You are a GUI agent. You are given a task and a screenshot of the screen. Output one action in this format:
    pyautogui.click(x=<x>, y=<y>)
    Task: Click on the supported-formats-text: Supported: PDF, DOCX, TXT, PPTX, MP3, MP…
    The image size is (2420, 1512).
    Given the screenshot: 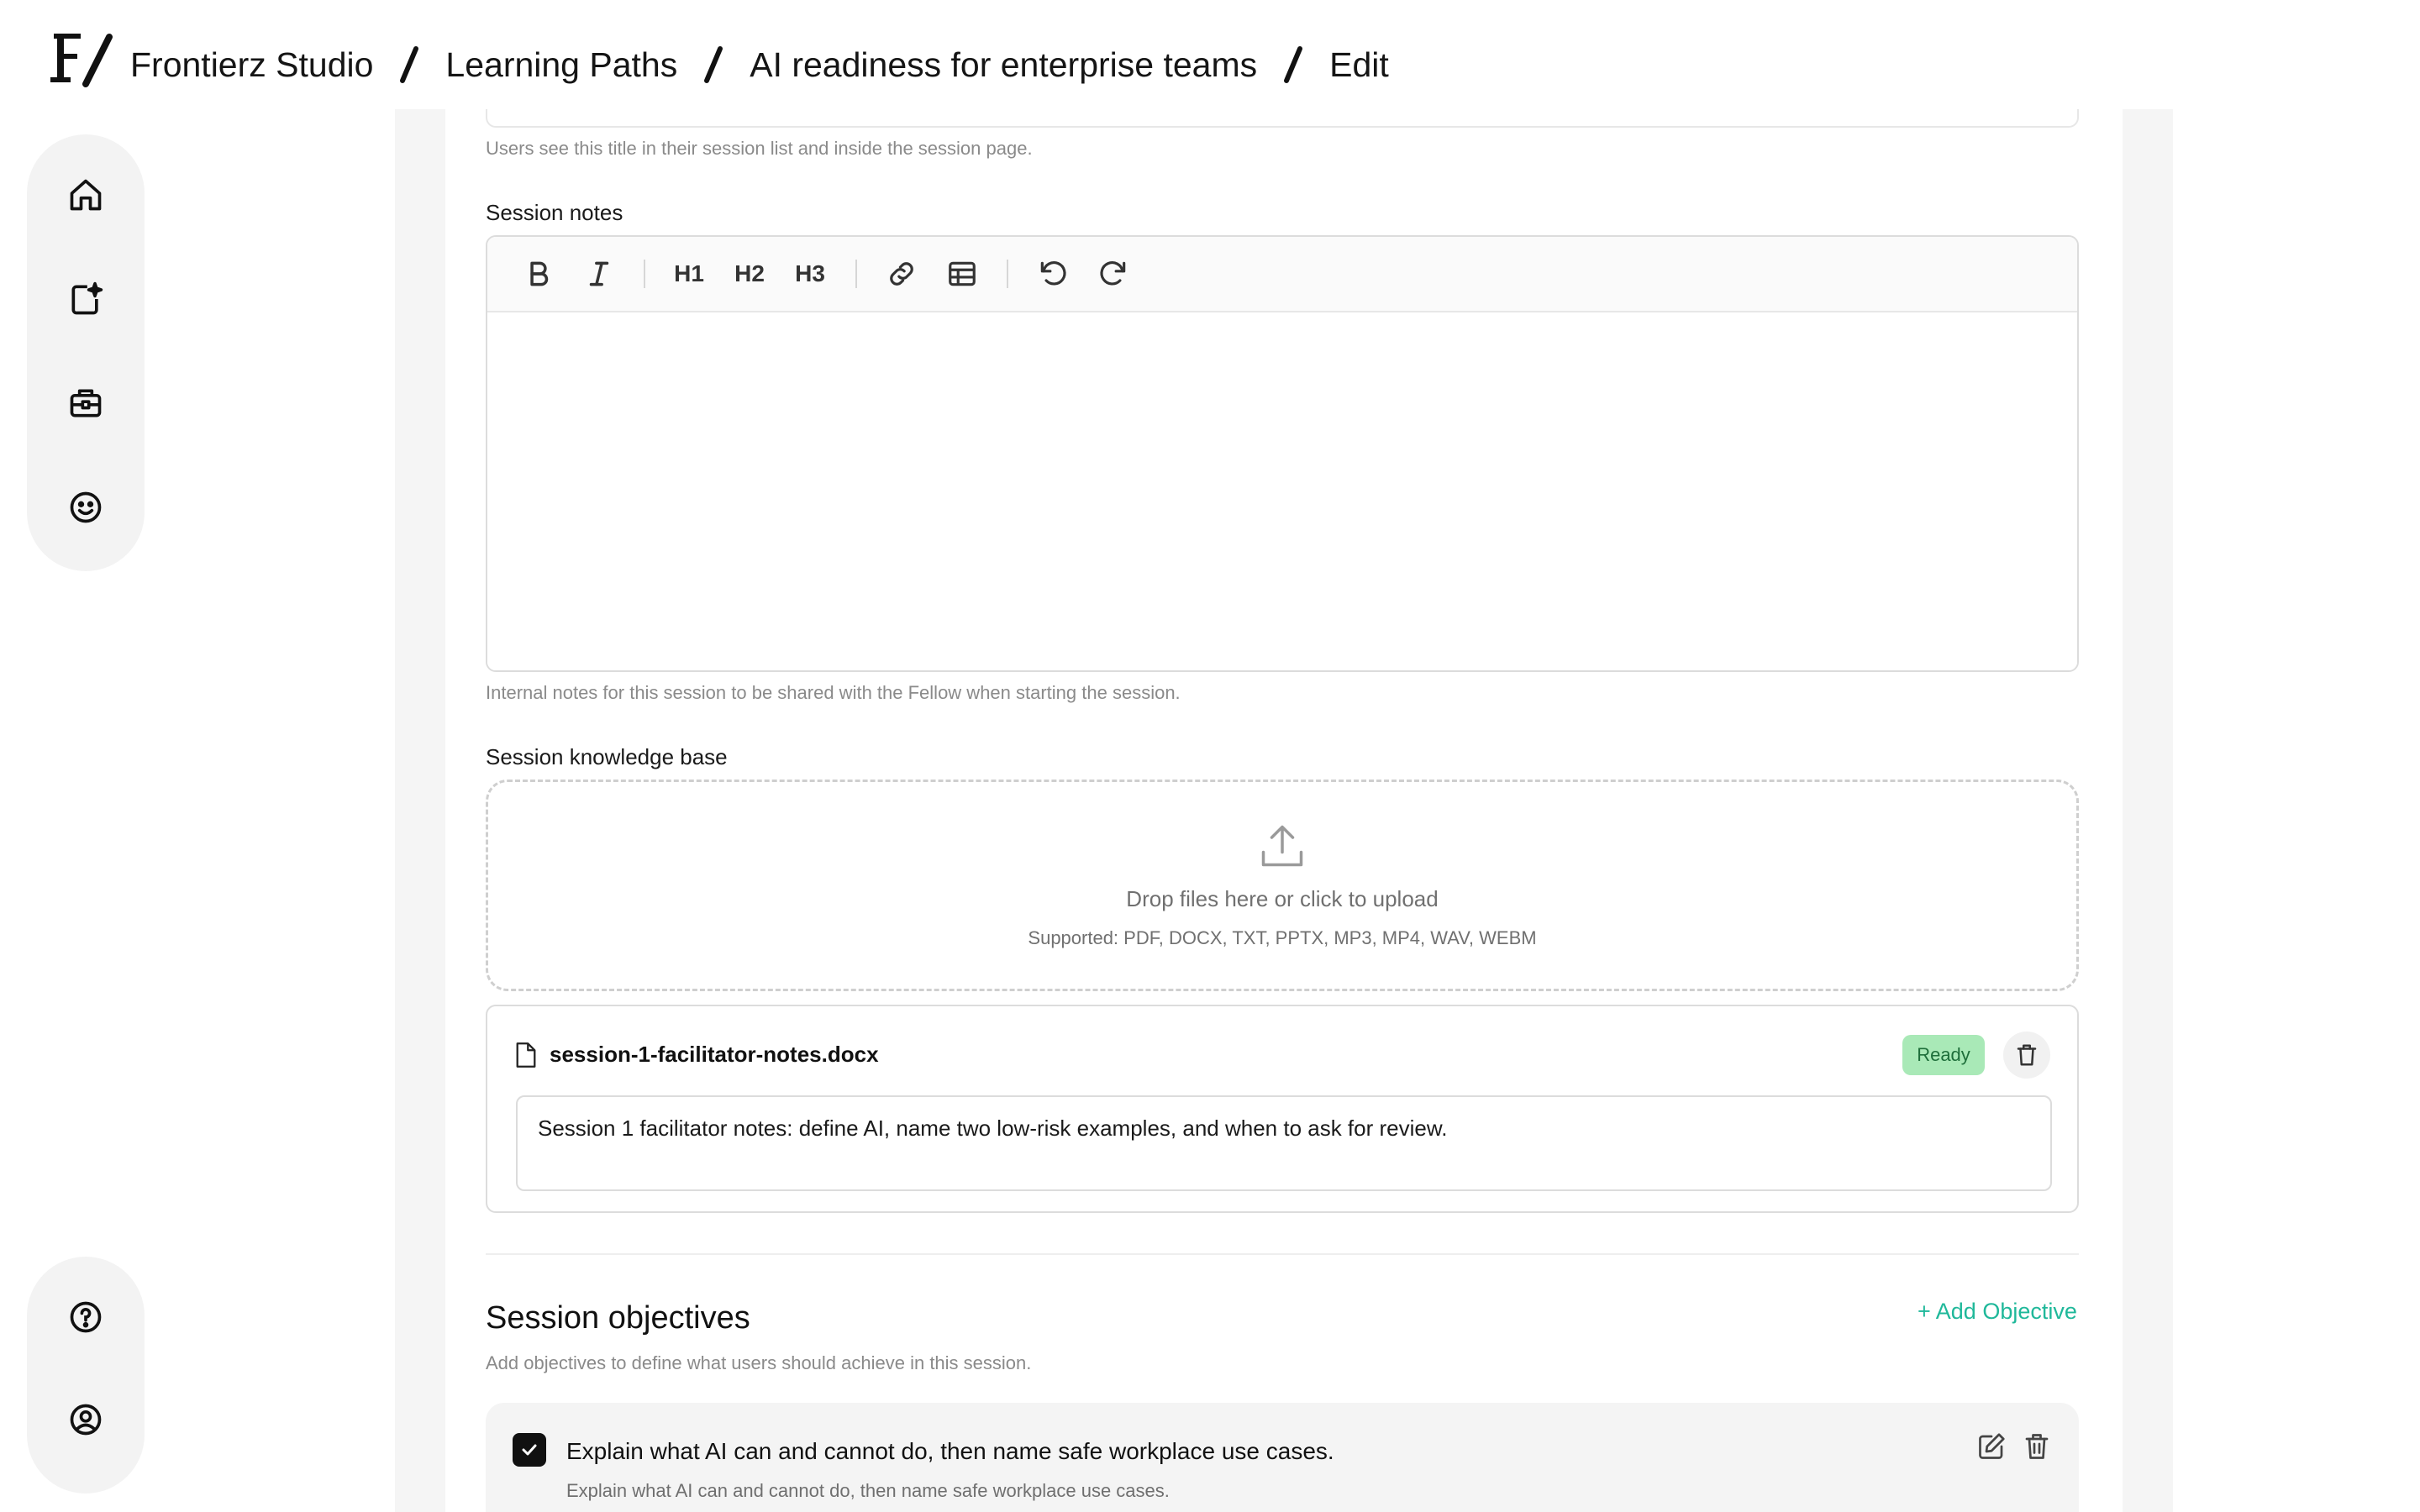 What is the action you would take?
    pyautogui.click(x=1283, y=937)
    